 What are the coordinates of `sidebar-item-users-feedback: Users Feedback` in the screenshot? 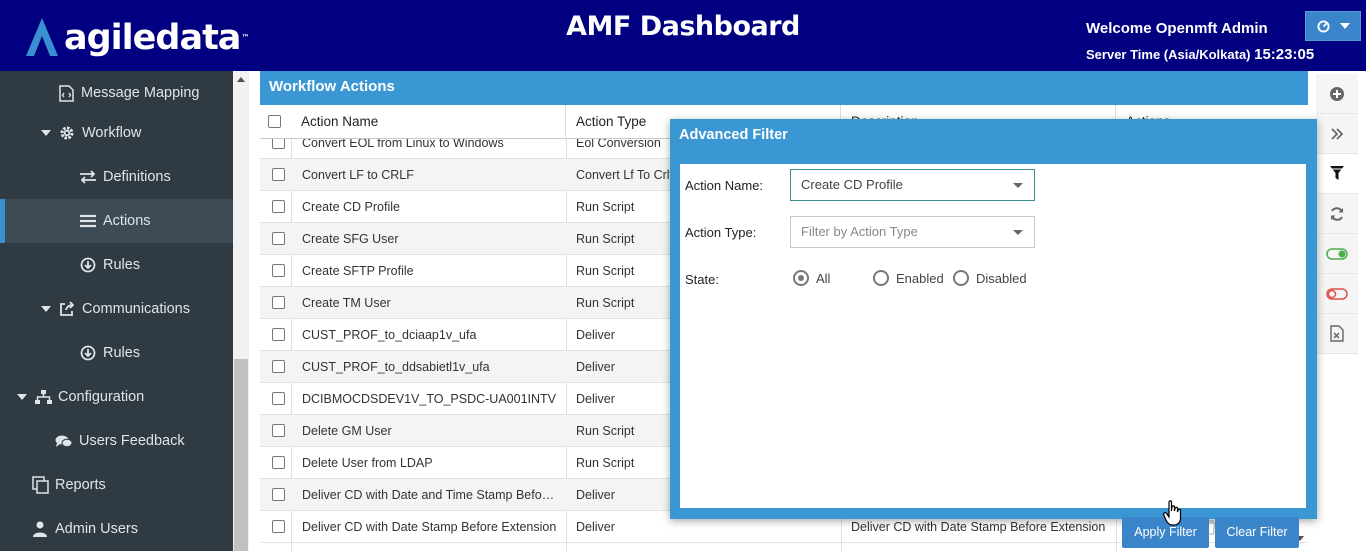 It's located at (116, 441).